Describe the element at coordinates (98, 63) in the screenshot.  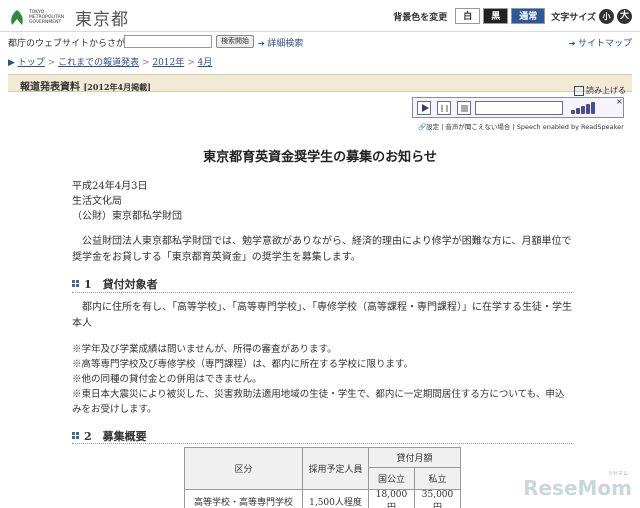
I see `breadcrumb-press-archive: これまでの報道発表` at that location.